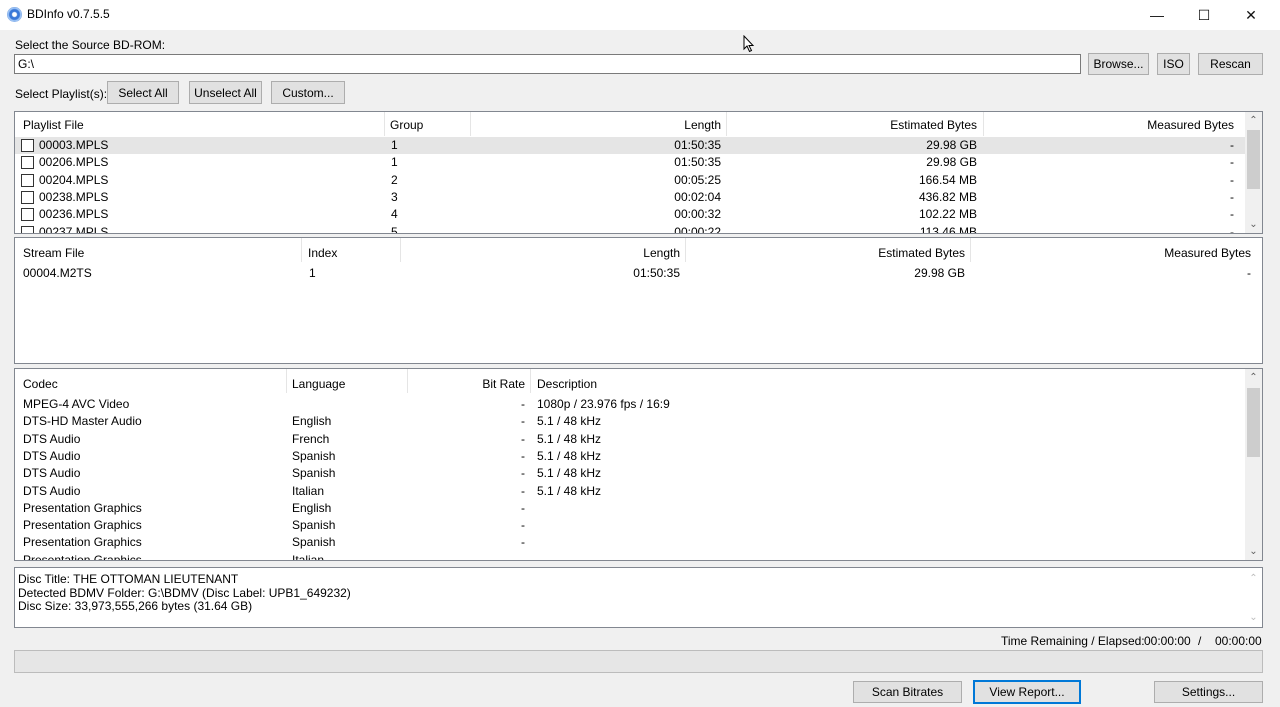 This screenshot has height=707, width=1280. I want to click on playlist-scrollbar: ⌃ ⌄, so click(1253, 172).